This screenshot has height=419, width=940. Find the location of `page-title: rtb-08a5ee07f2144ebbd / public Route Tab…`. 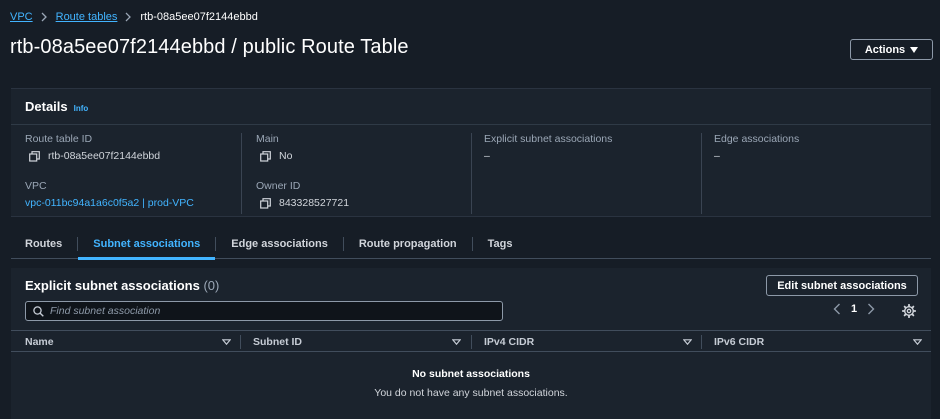

page-title: rtb-08a5ee07f2144ebbd / public Route Tab… is located at coordinates (209, 47).